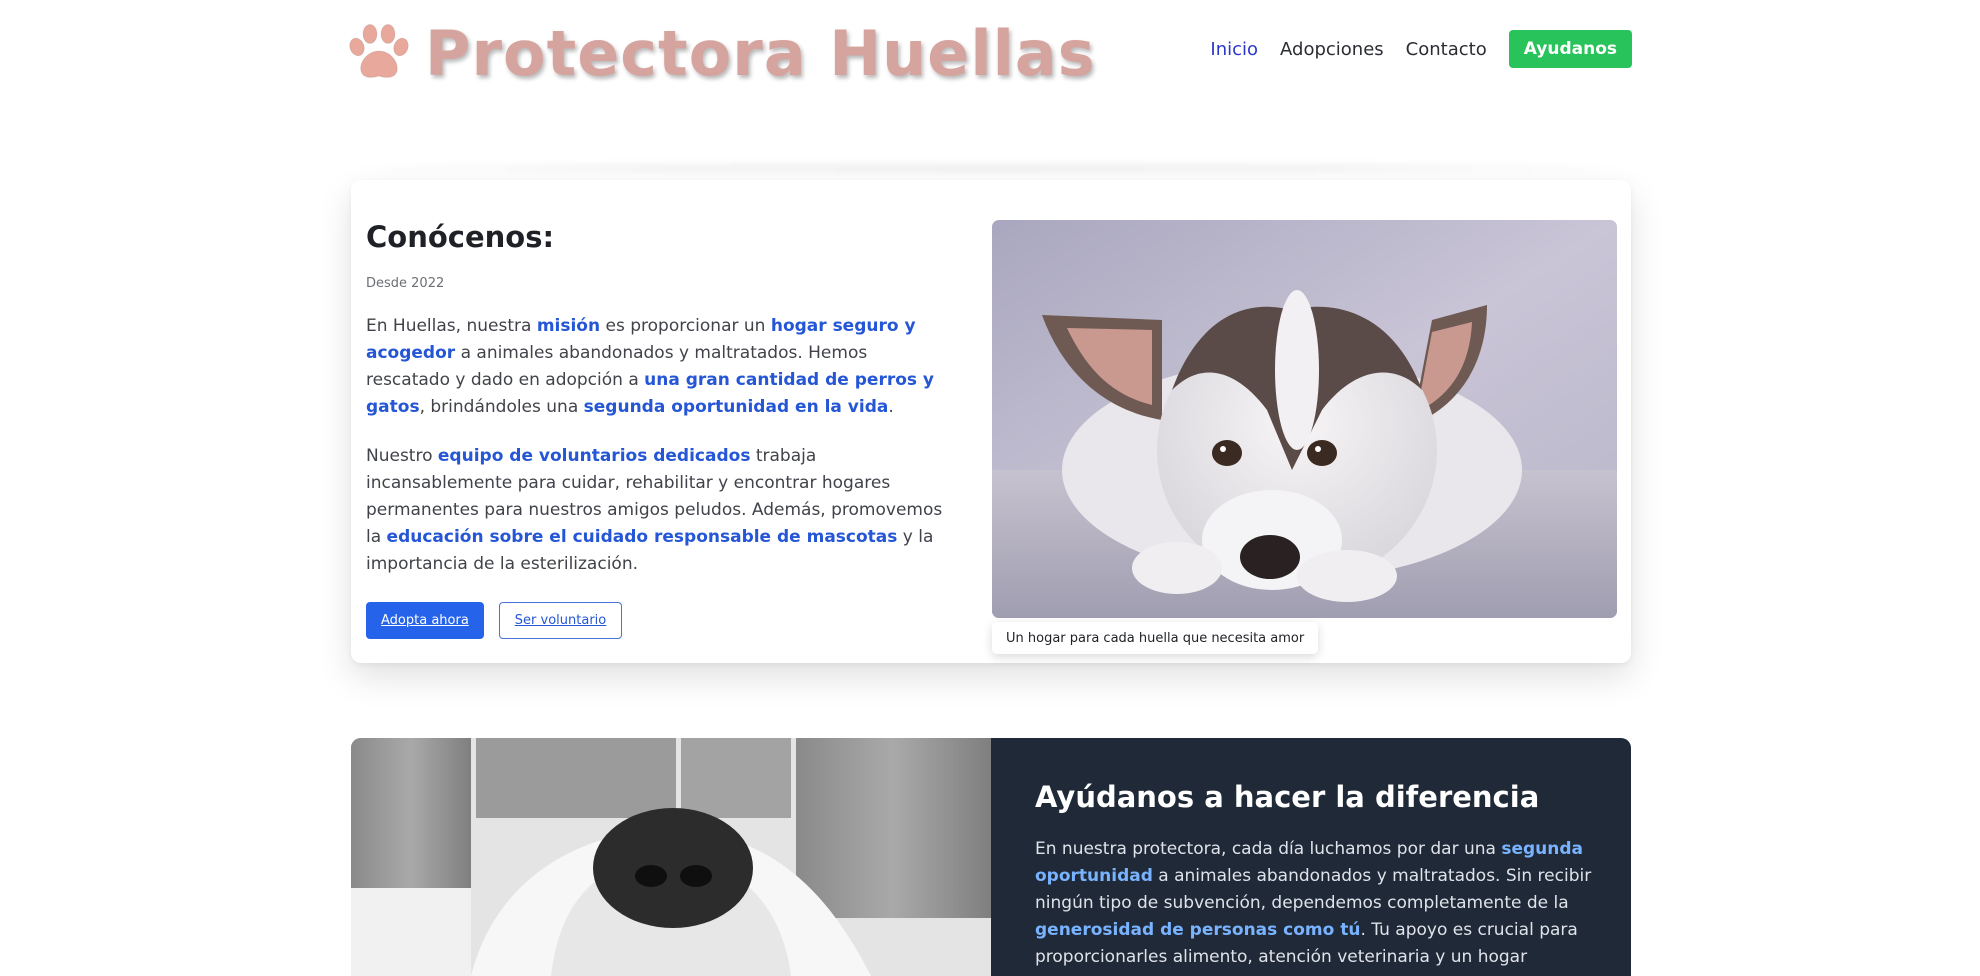  Describe the element at coordinates (1570, 49) in the screenshot. I see `help-us-button: Ayudanos` at that location.